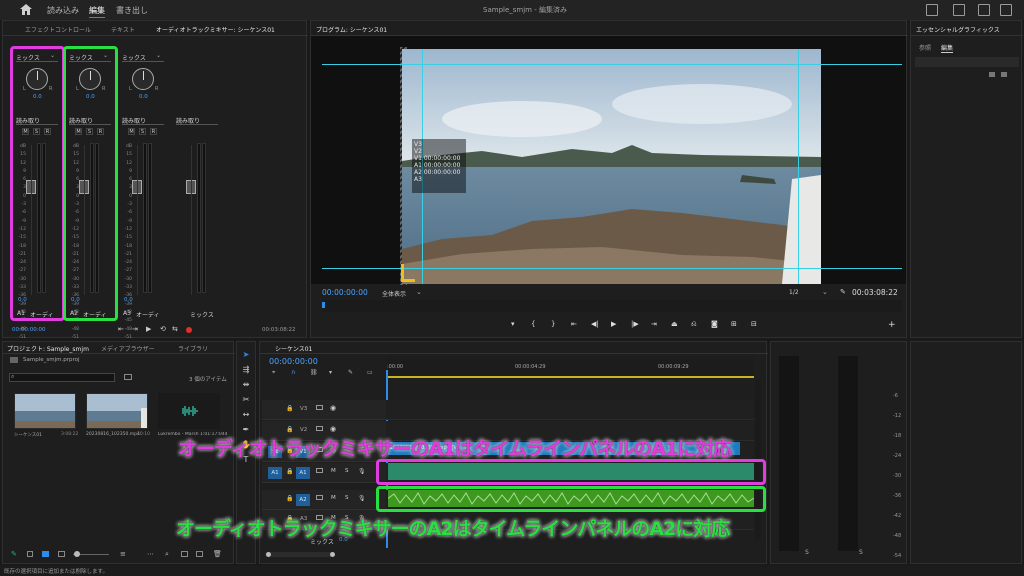 This screenshot has height=576, width=1024. What do you see at coordinates (148, 329) in the screenshot?
I see `mixer-play-button: ▶` at bounding box center [148, 329].